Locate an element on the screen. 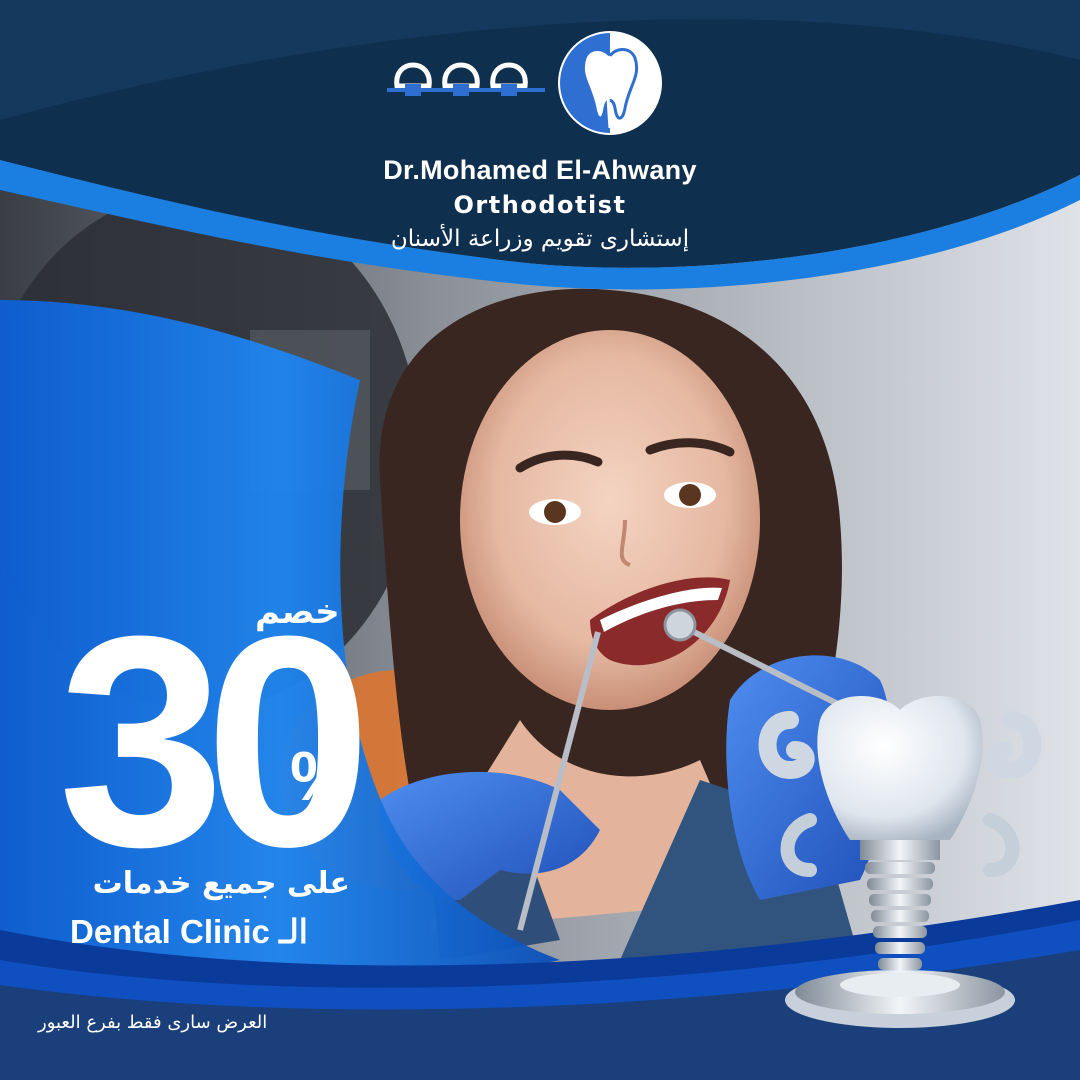 This screenshot has height=1080, width=1080. offer-line-2: Dental Clinic الـ is located at coordinates (189, 931).